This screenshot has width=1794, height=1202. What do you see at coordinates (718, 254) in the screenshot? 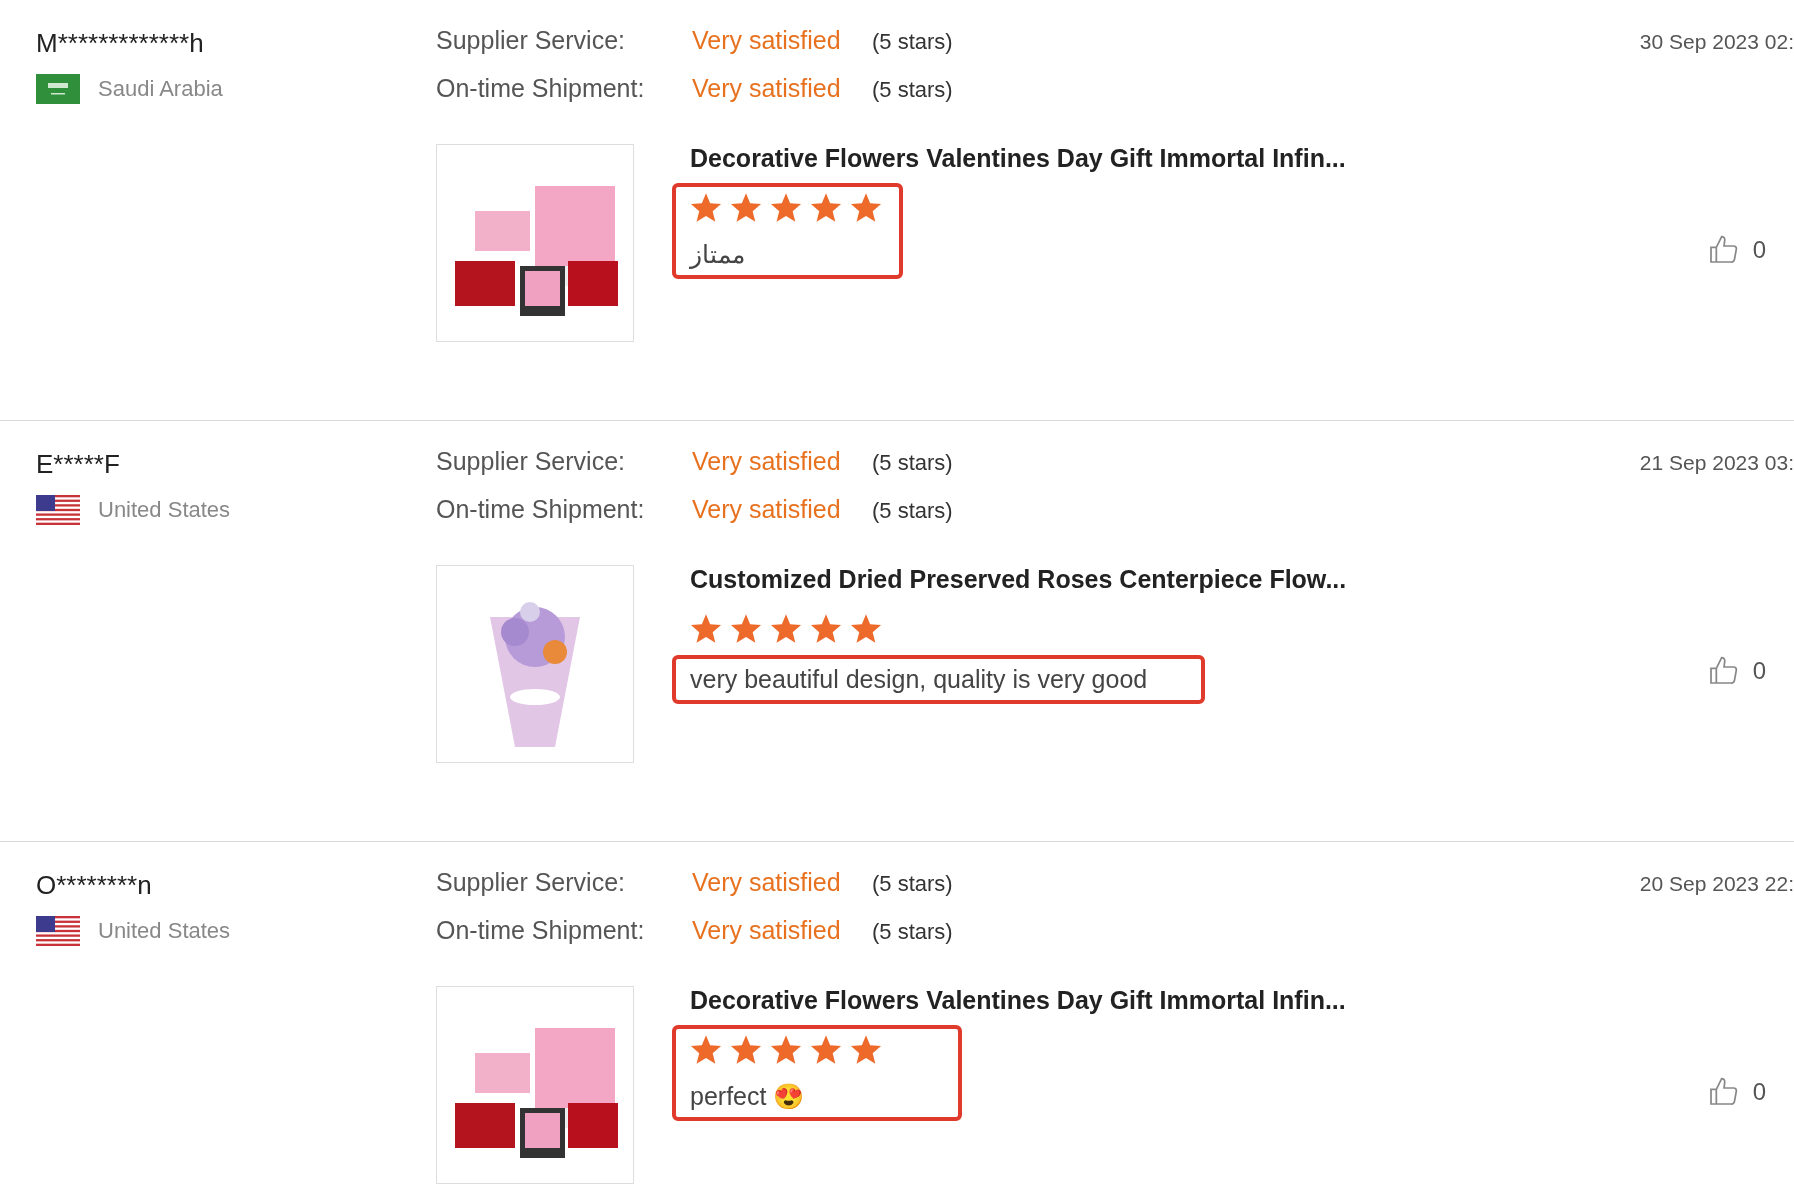
I see `review-comment: ممتاز` at bounding box center [718, 254].